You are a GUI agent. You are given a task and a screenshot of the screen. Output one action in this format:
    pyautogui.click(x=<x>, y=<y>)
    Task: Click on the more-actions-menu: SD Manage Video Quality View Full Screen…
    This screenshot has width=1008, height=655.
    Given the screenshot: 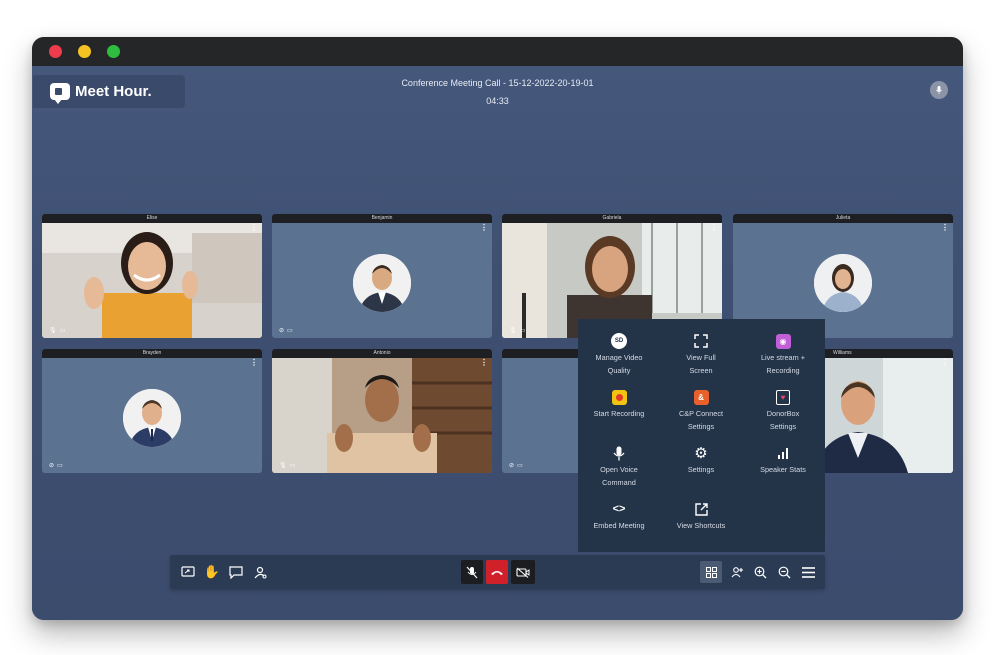 What is the action you would take?
    pyautogui.click(x=701, y=435)
    